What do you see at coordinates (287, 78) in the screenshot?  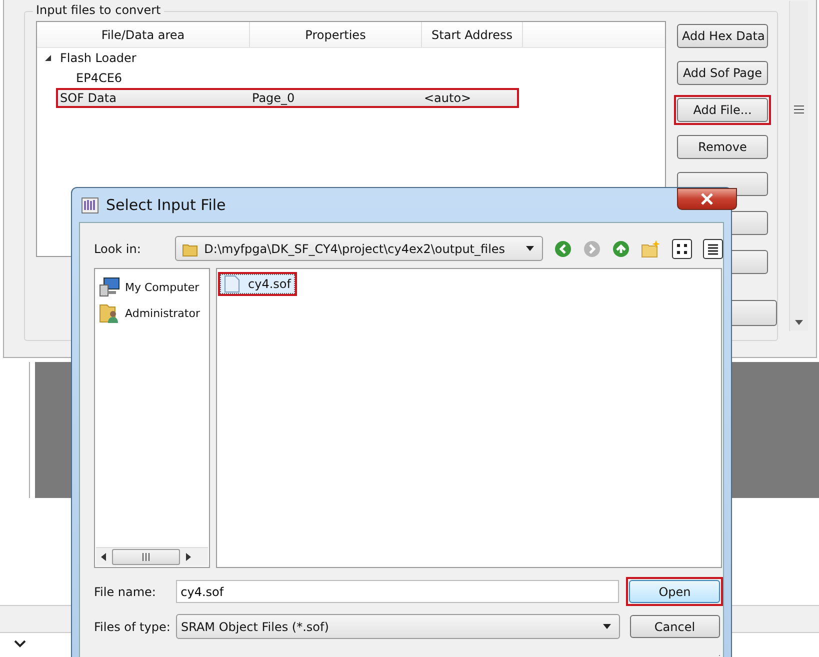 I see `table-row: EP4CE6` at bounding box center [287, 78].